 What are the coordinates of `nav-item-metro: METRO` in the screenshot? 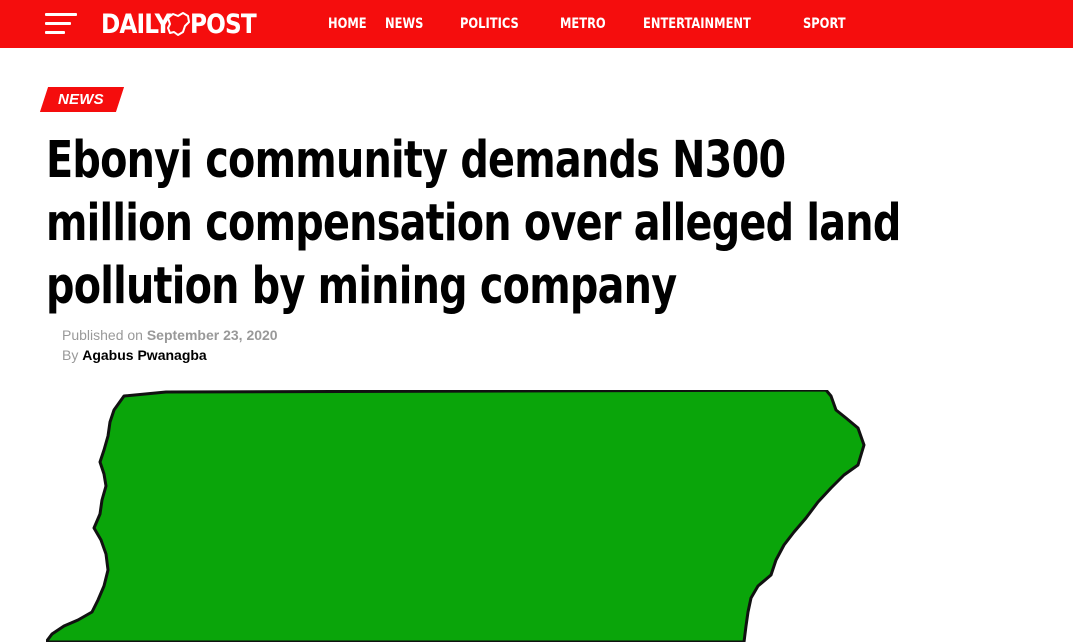 It's located at (583, 24).